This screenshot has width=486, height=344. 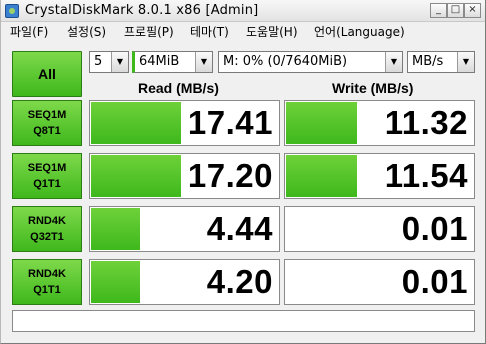 I want to click on close-button: ×, so click(x=472, y=10).